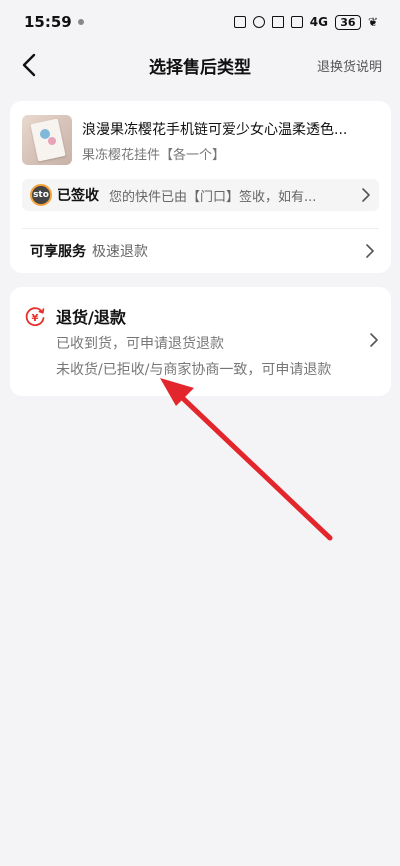 Image resolution: width=400 pixels, height=866 pixels. What do you see at coordinates (200, 251) in the screenshot?
I see `service-row: 可享服务 极速退款` at bounding box center [200, 251].